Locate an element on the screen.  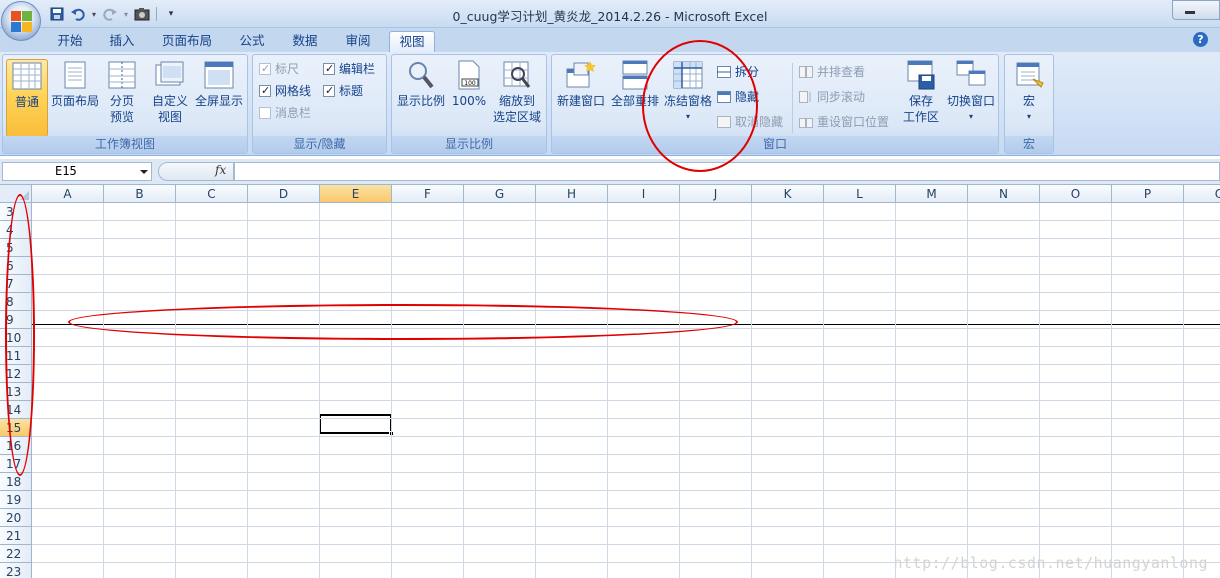
reset-window-position-button: 重设窗口位置 is located at coordinates (844, 122).